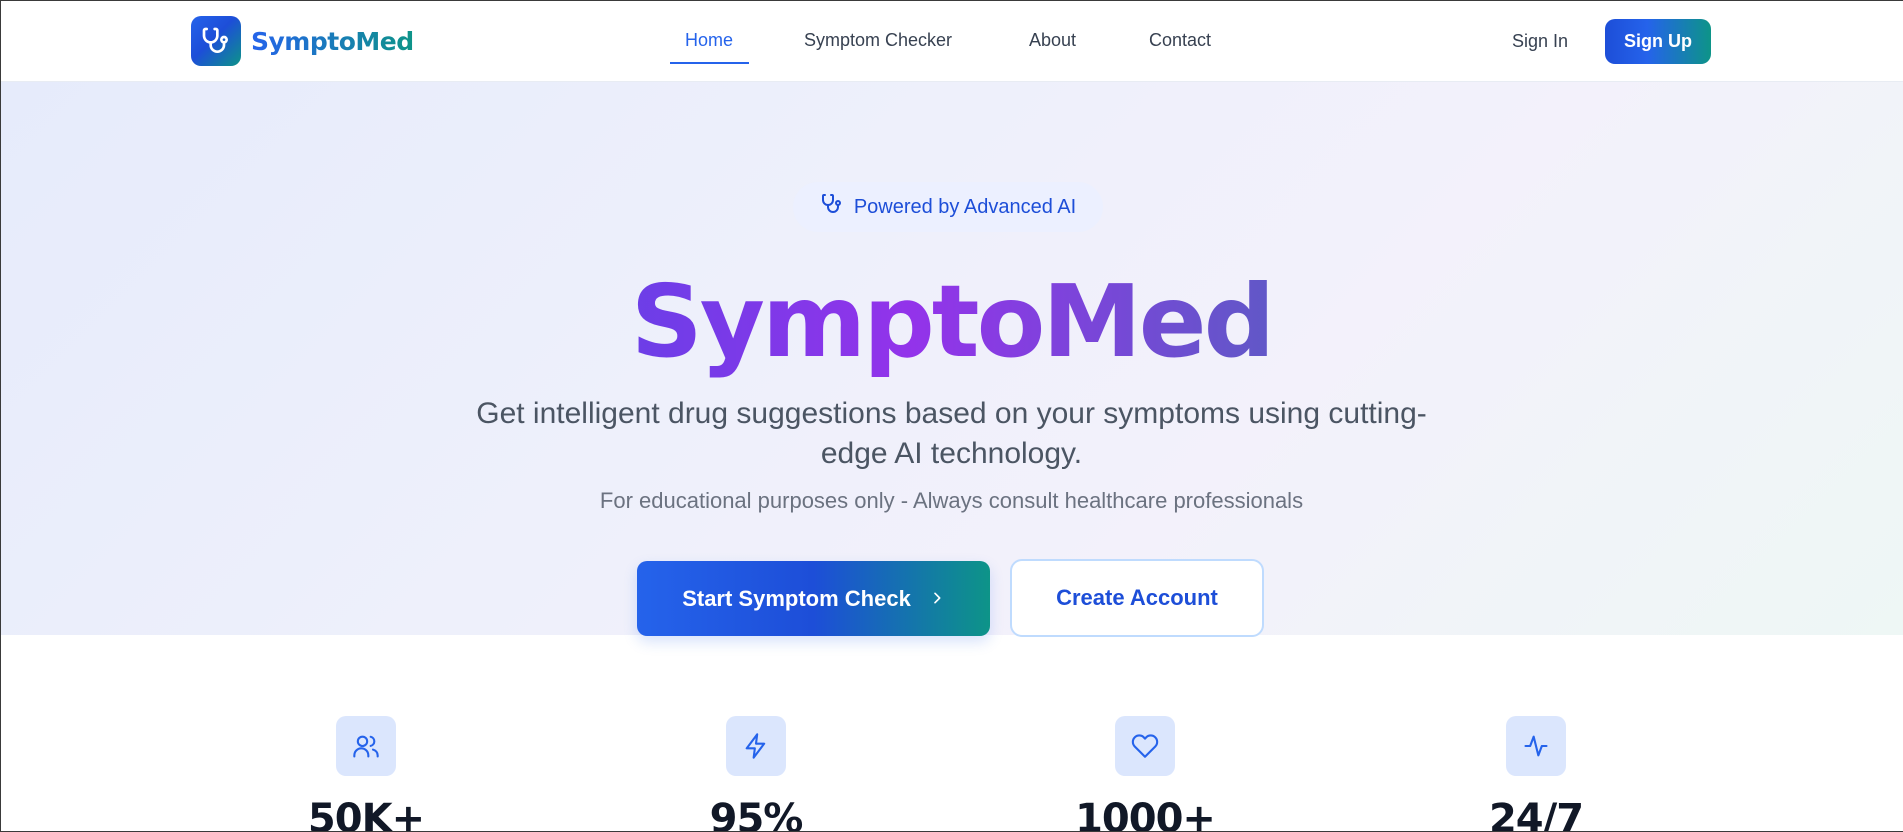 The image size is (1903, 832). Describe the element at coordinates (878, 40) in the screenshot. I see `nav-link-symptom-checker: Symptom Checker` at that location.